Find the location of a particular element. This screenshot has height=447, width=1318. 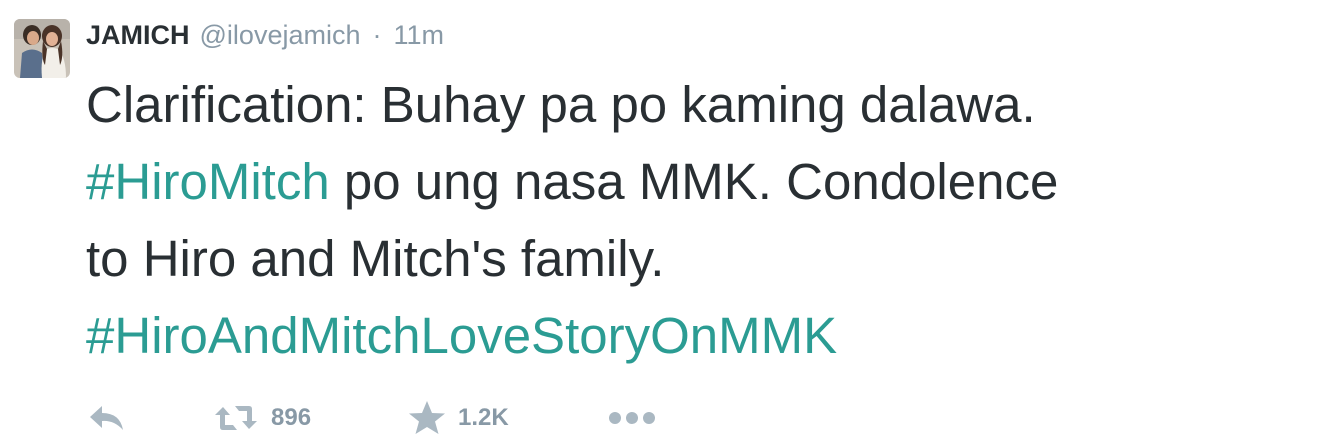

reply-icon is located at coordinates (107, 418).